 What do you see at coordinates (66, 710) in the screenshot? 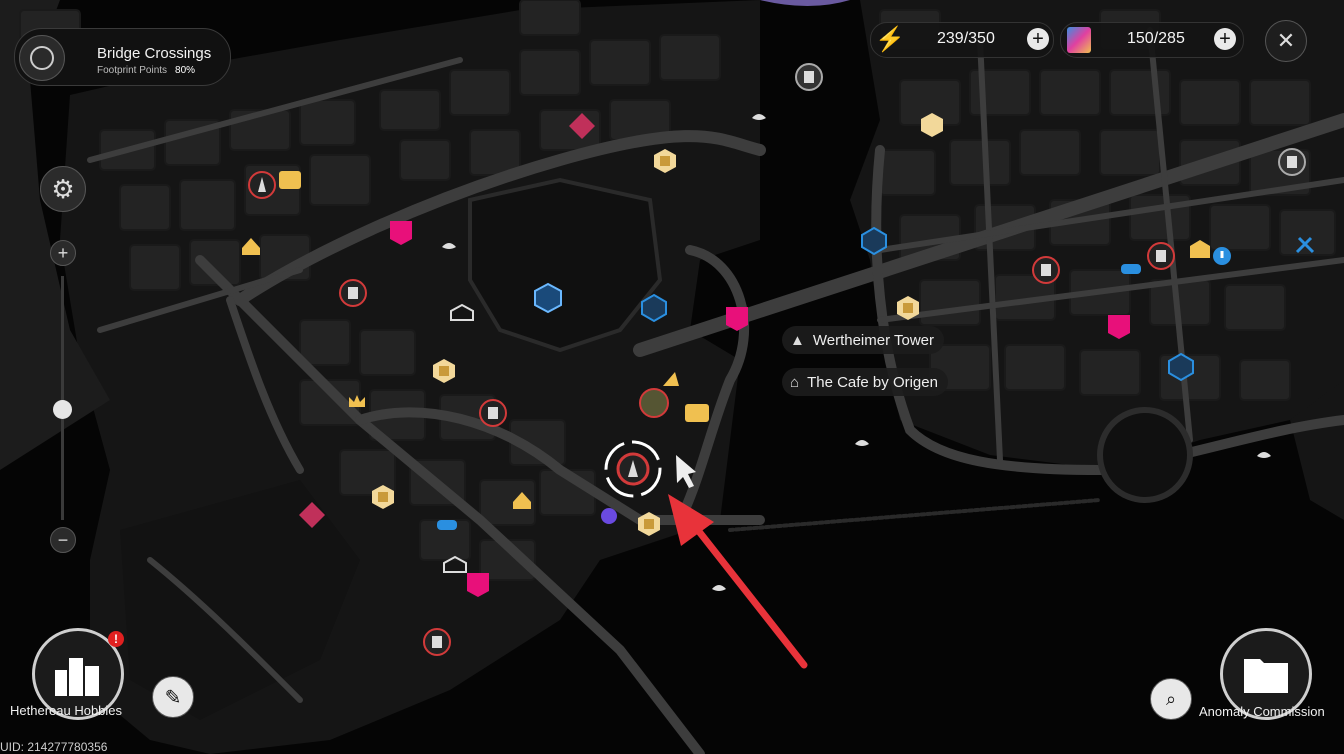
I see `hethereau-hobbies-label: Hethereau Hobbies` at bounding box center [66, 710].